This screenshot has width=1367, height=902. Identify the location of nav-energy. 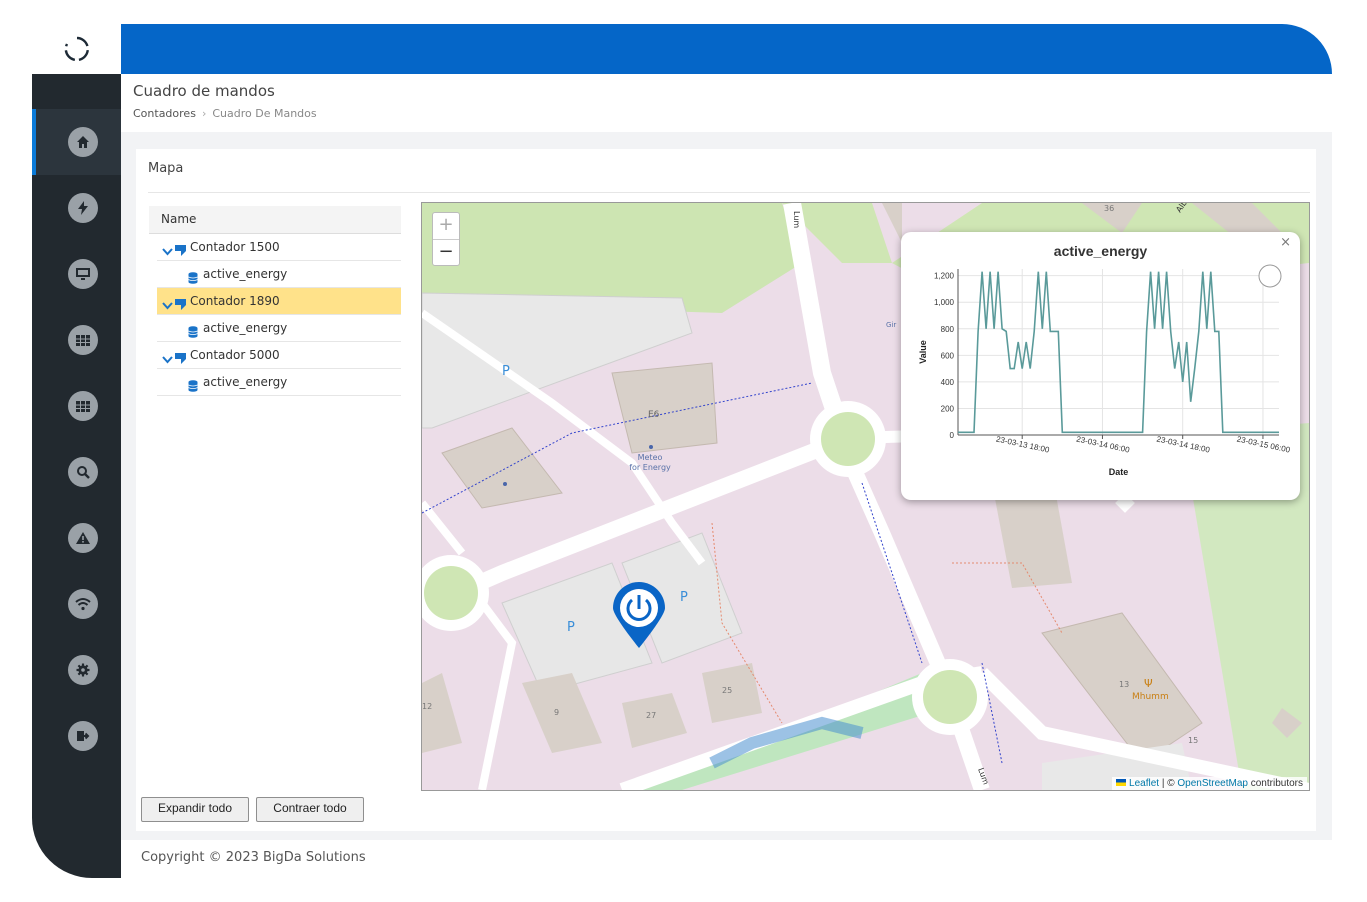
(76, 208).